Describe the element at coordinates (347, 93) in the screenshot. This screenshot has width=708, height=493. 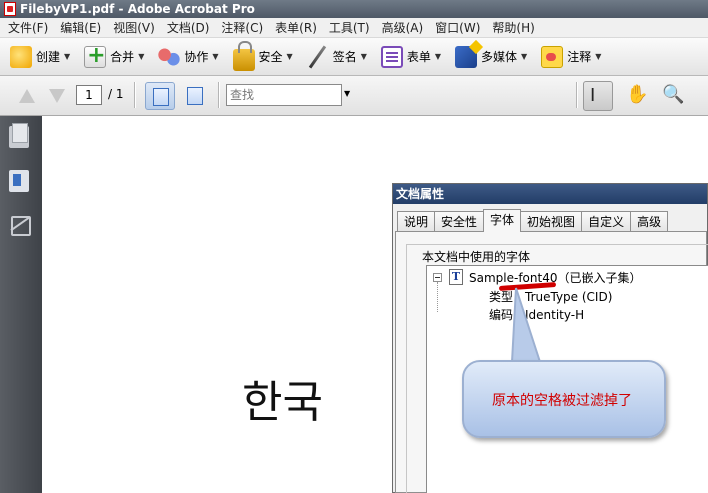
I see `find-dropdown-icon: ▼` at that location.